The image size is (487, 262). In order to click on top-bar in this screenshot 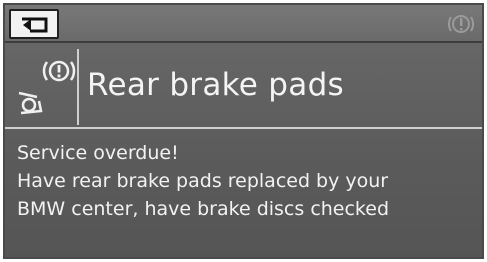, I will do `click(243, 24)`.